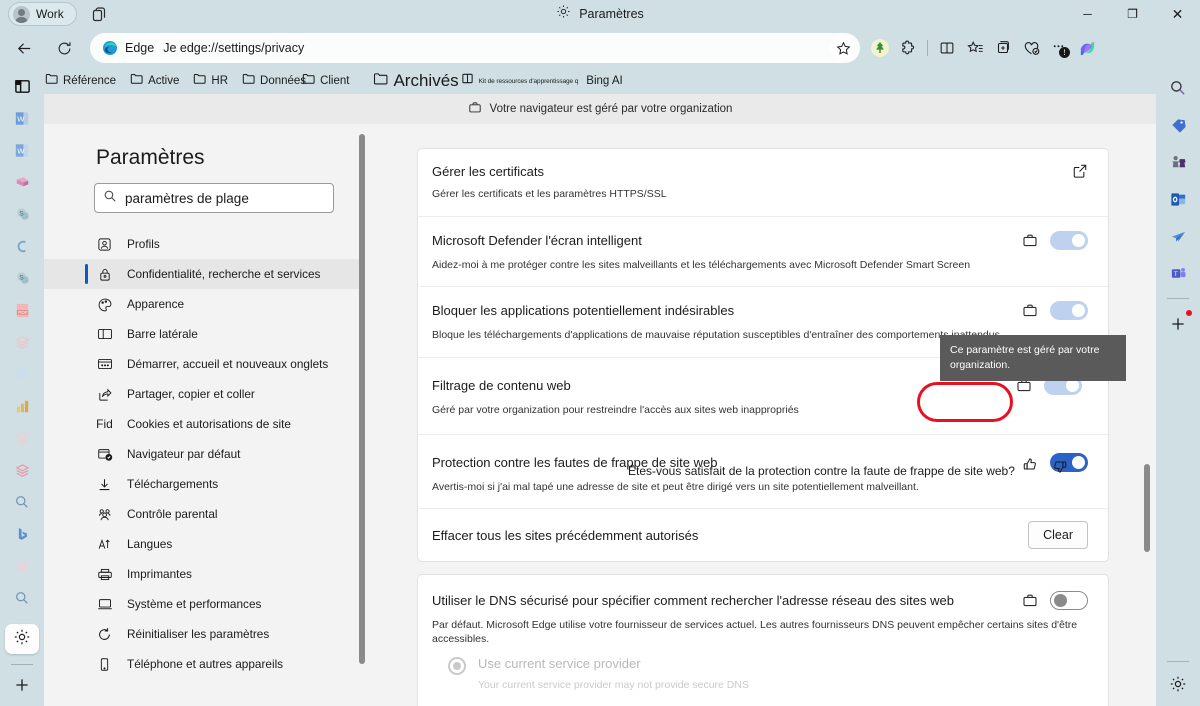 This screenshot has width=1200, height=706. Describe the element at coordinates (80, 81) in the screenshot. I see `bookmark-reference: Référence` at that location.